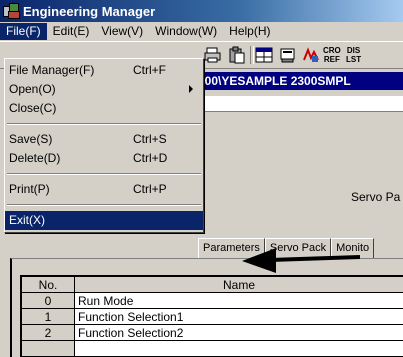 The width and height of the screenshot is (403, 357). Describe the element at coordinates (201, 11) in the screenshot. I see `title-bar: Engineering Manager` at that location.